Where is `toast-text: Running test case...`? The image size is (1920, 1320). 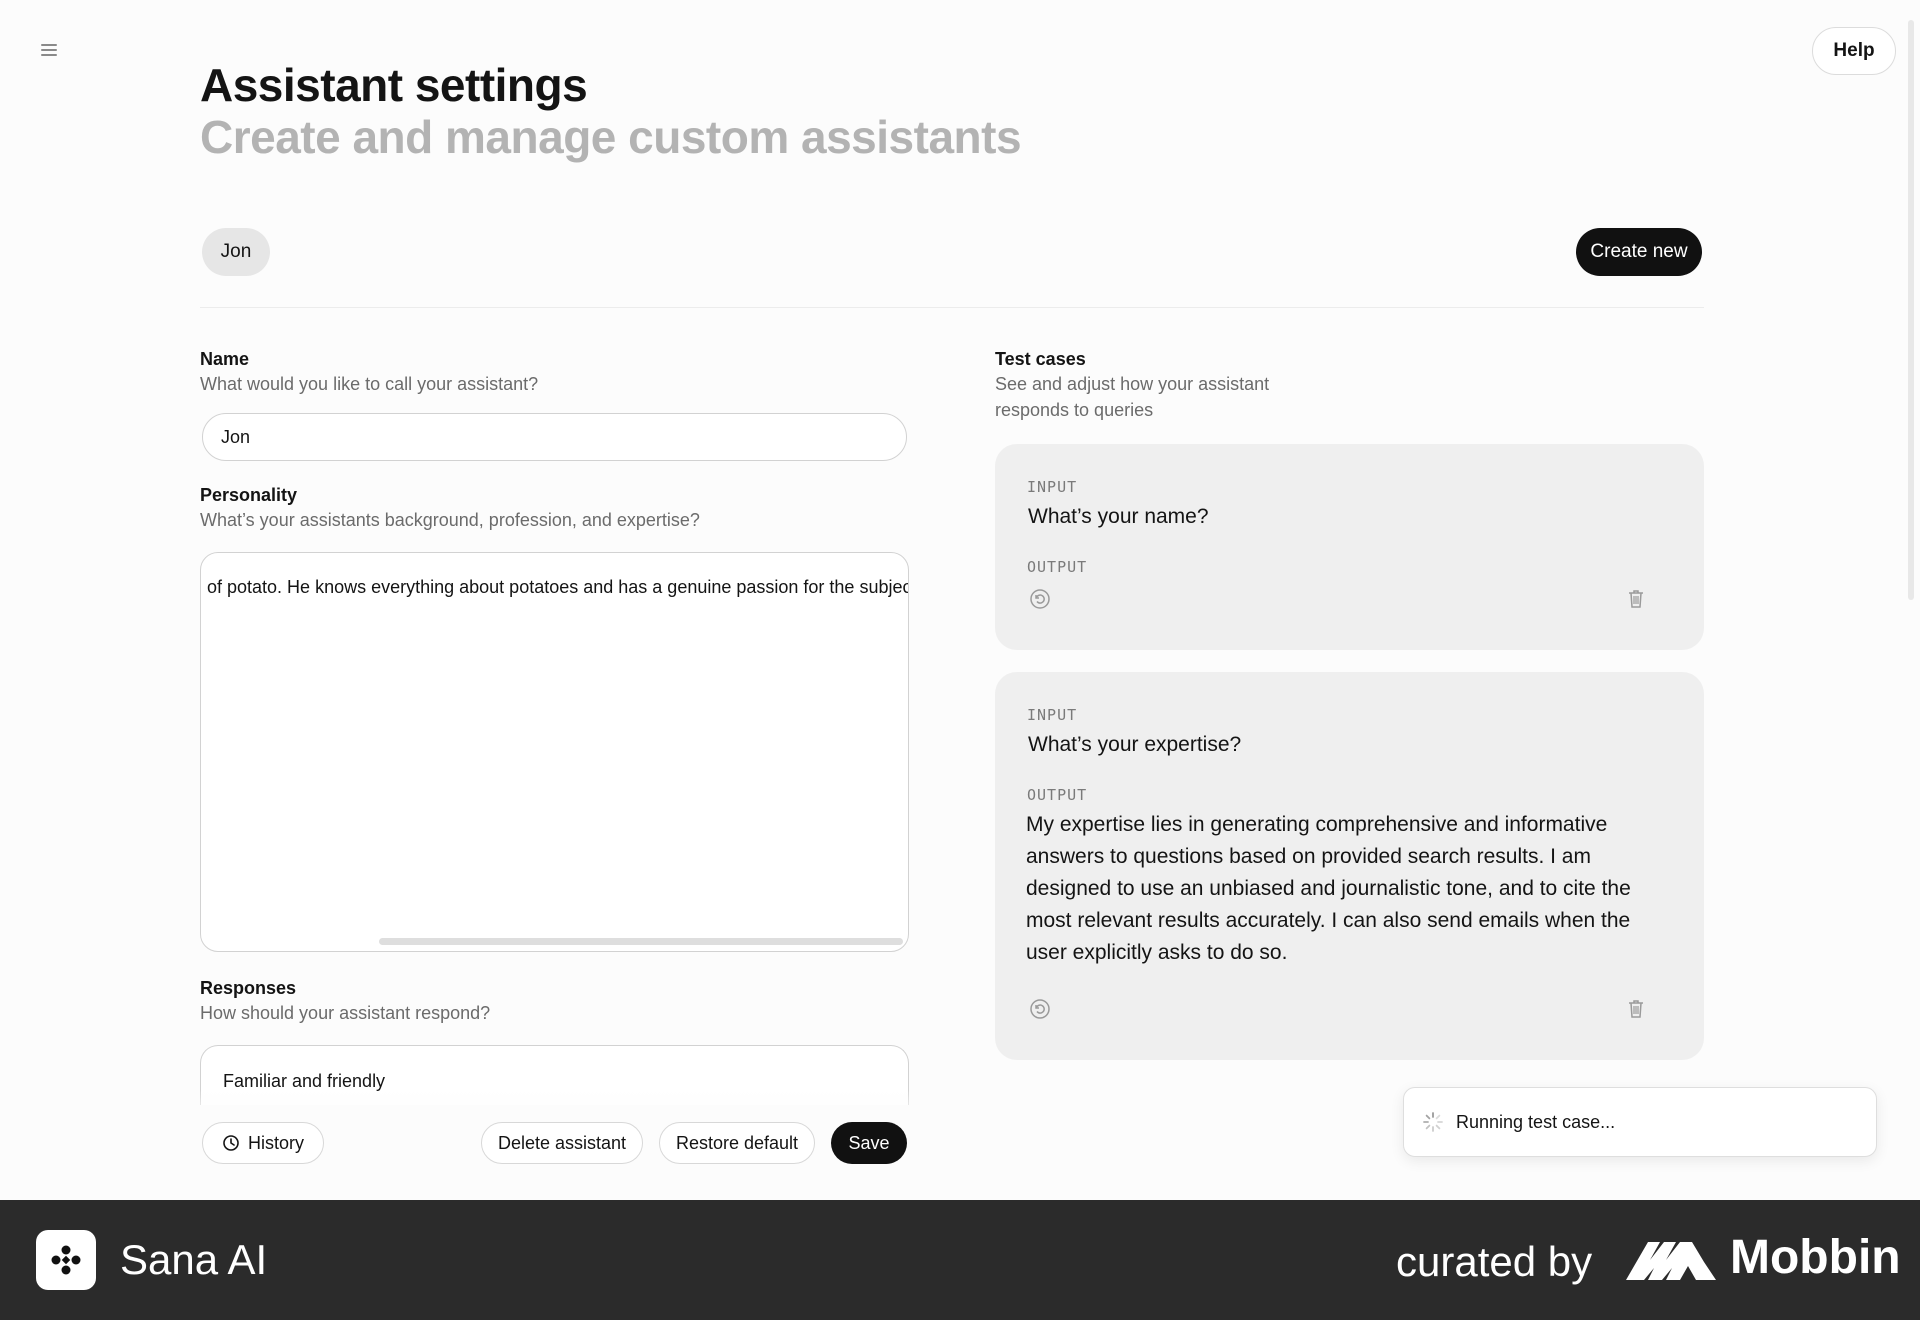
toast-text: Running test case... is located at coordinates (1536, 1121).